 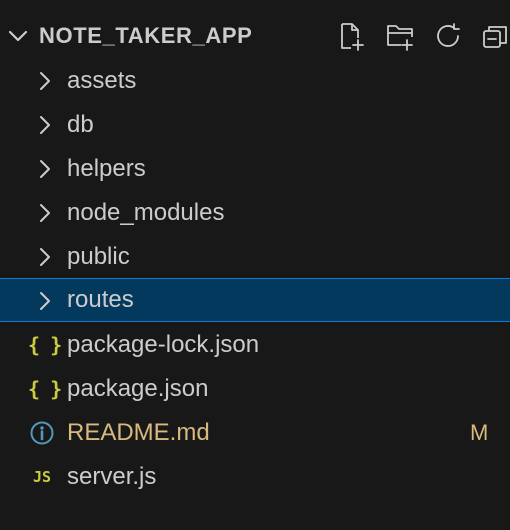 I want to click on tree-item-label: assets, so click(x=102, y=80).